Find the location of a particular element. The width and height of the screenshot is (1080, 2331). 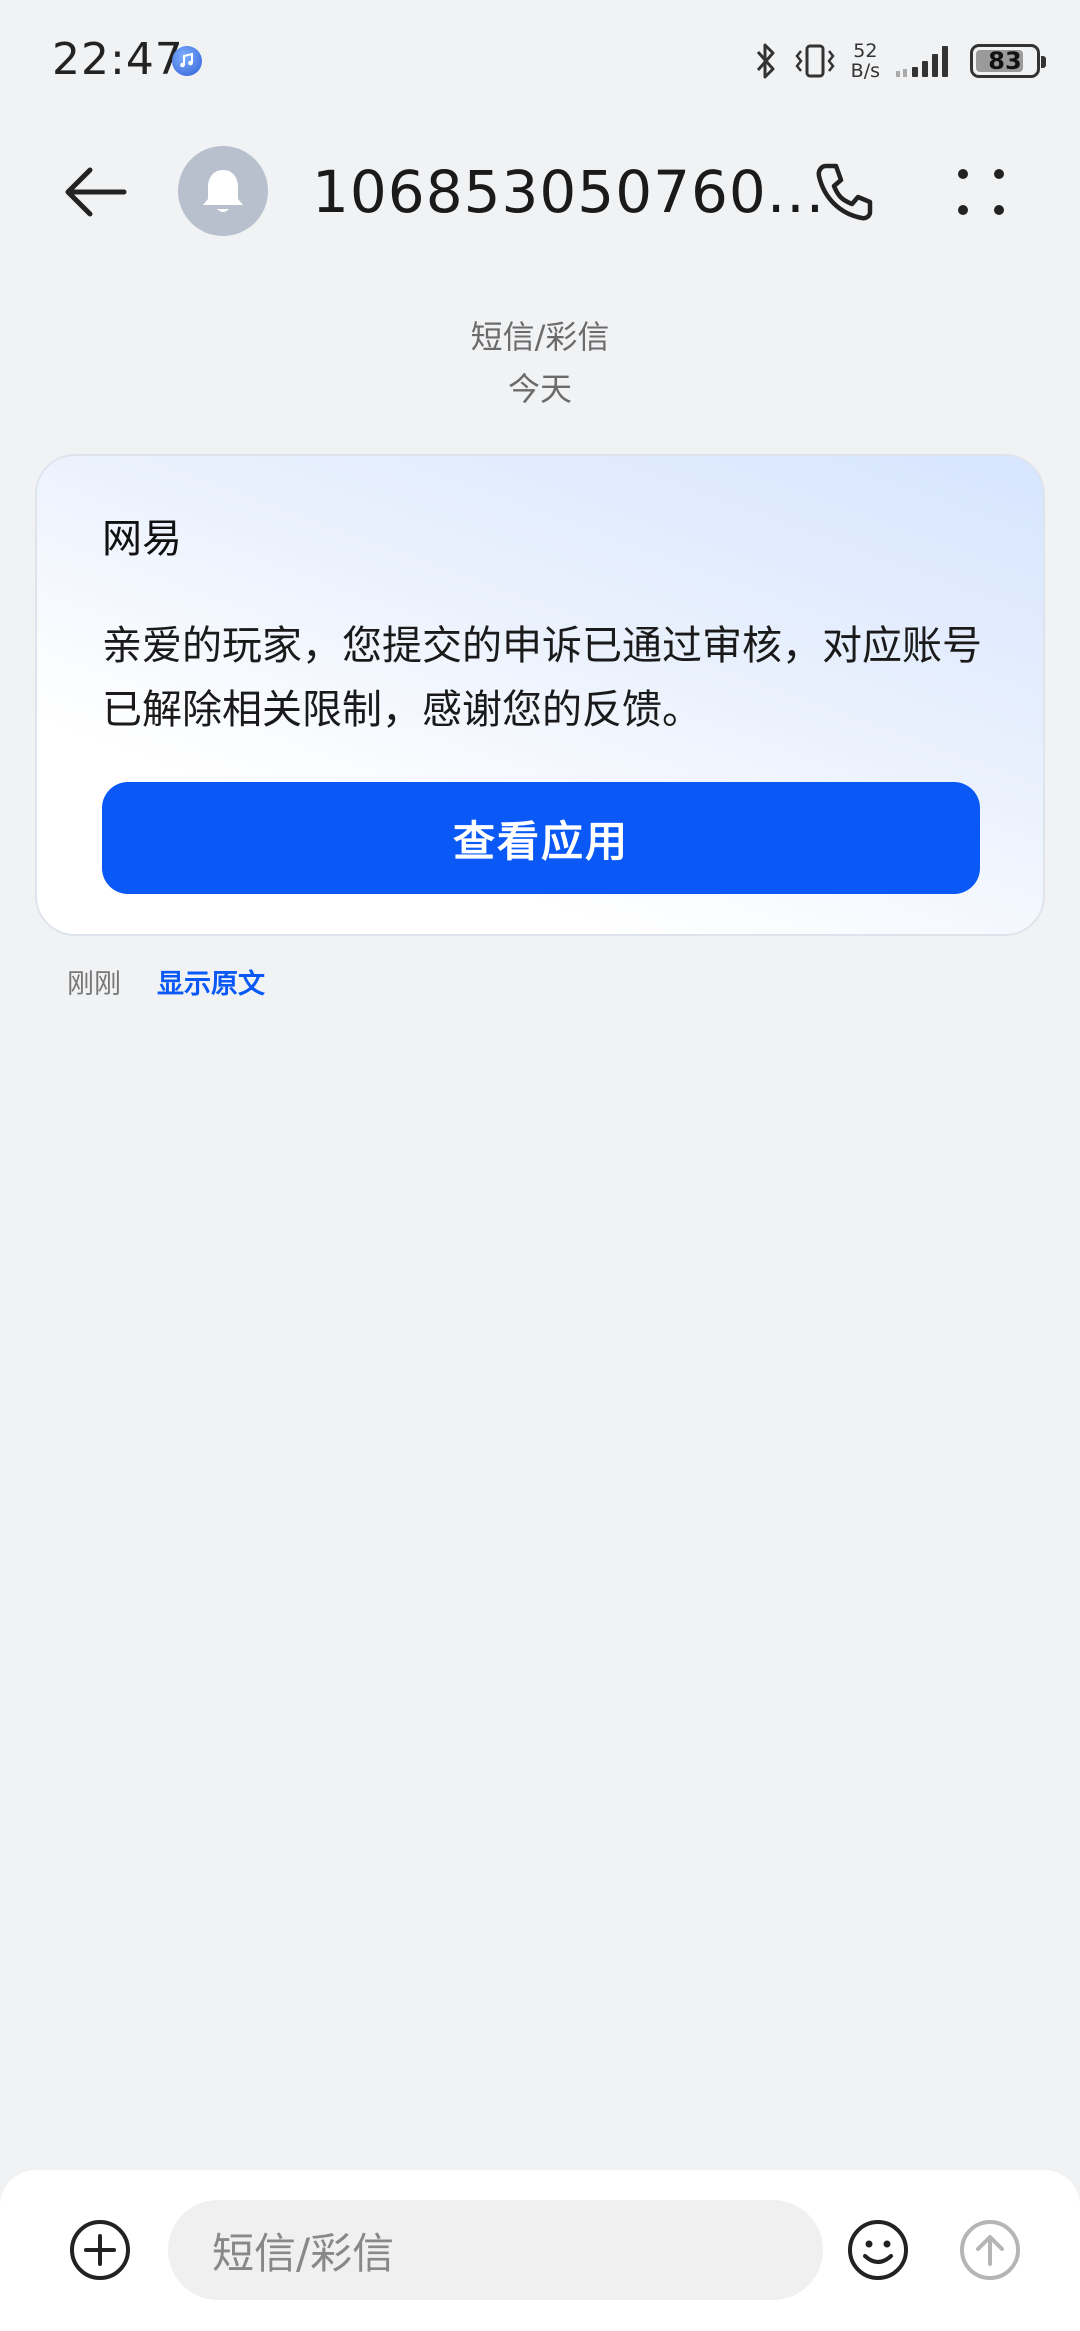

network-speed: 52 B/s is located at coordinates (865, 61).